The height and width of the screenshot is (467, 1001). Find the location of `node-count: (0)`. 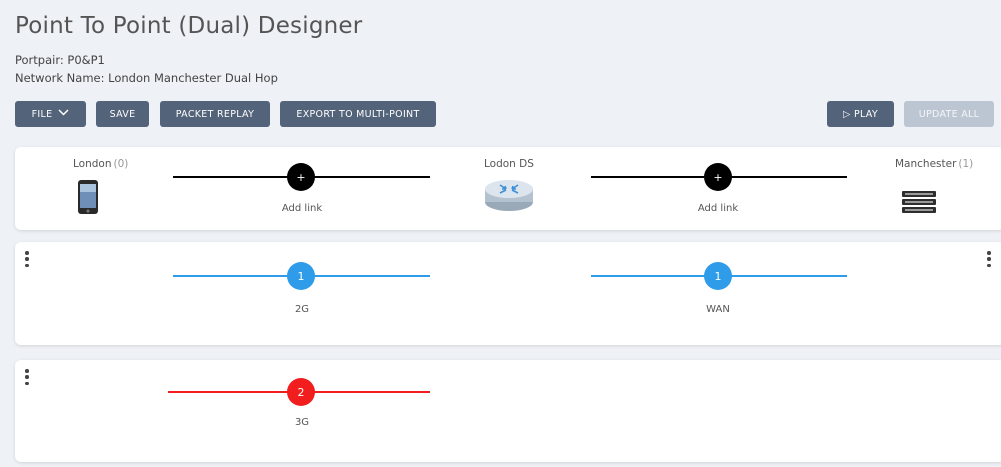

node-count: (0) is located at coordinates (121, 164).